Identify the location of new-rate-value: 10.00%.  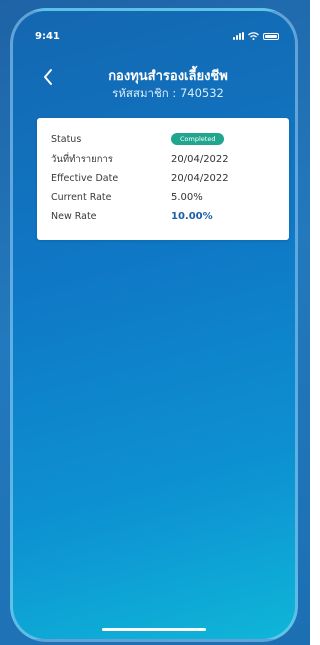
(192, 216).